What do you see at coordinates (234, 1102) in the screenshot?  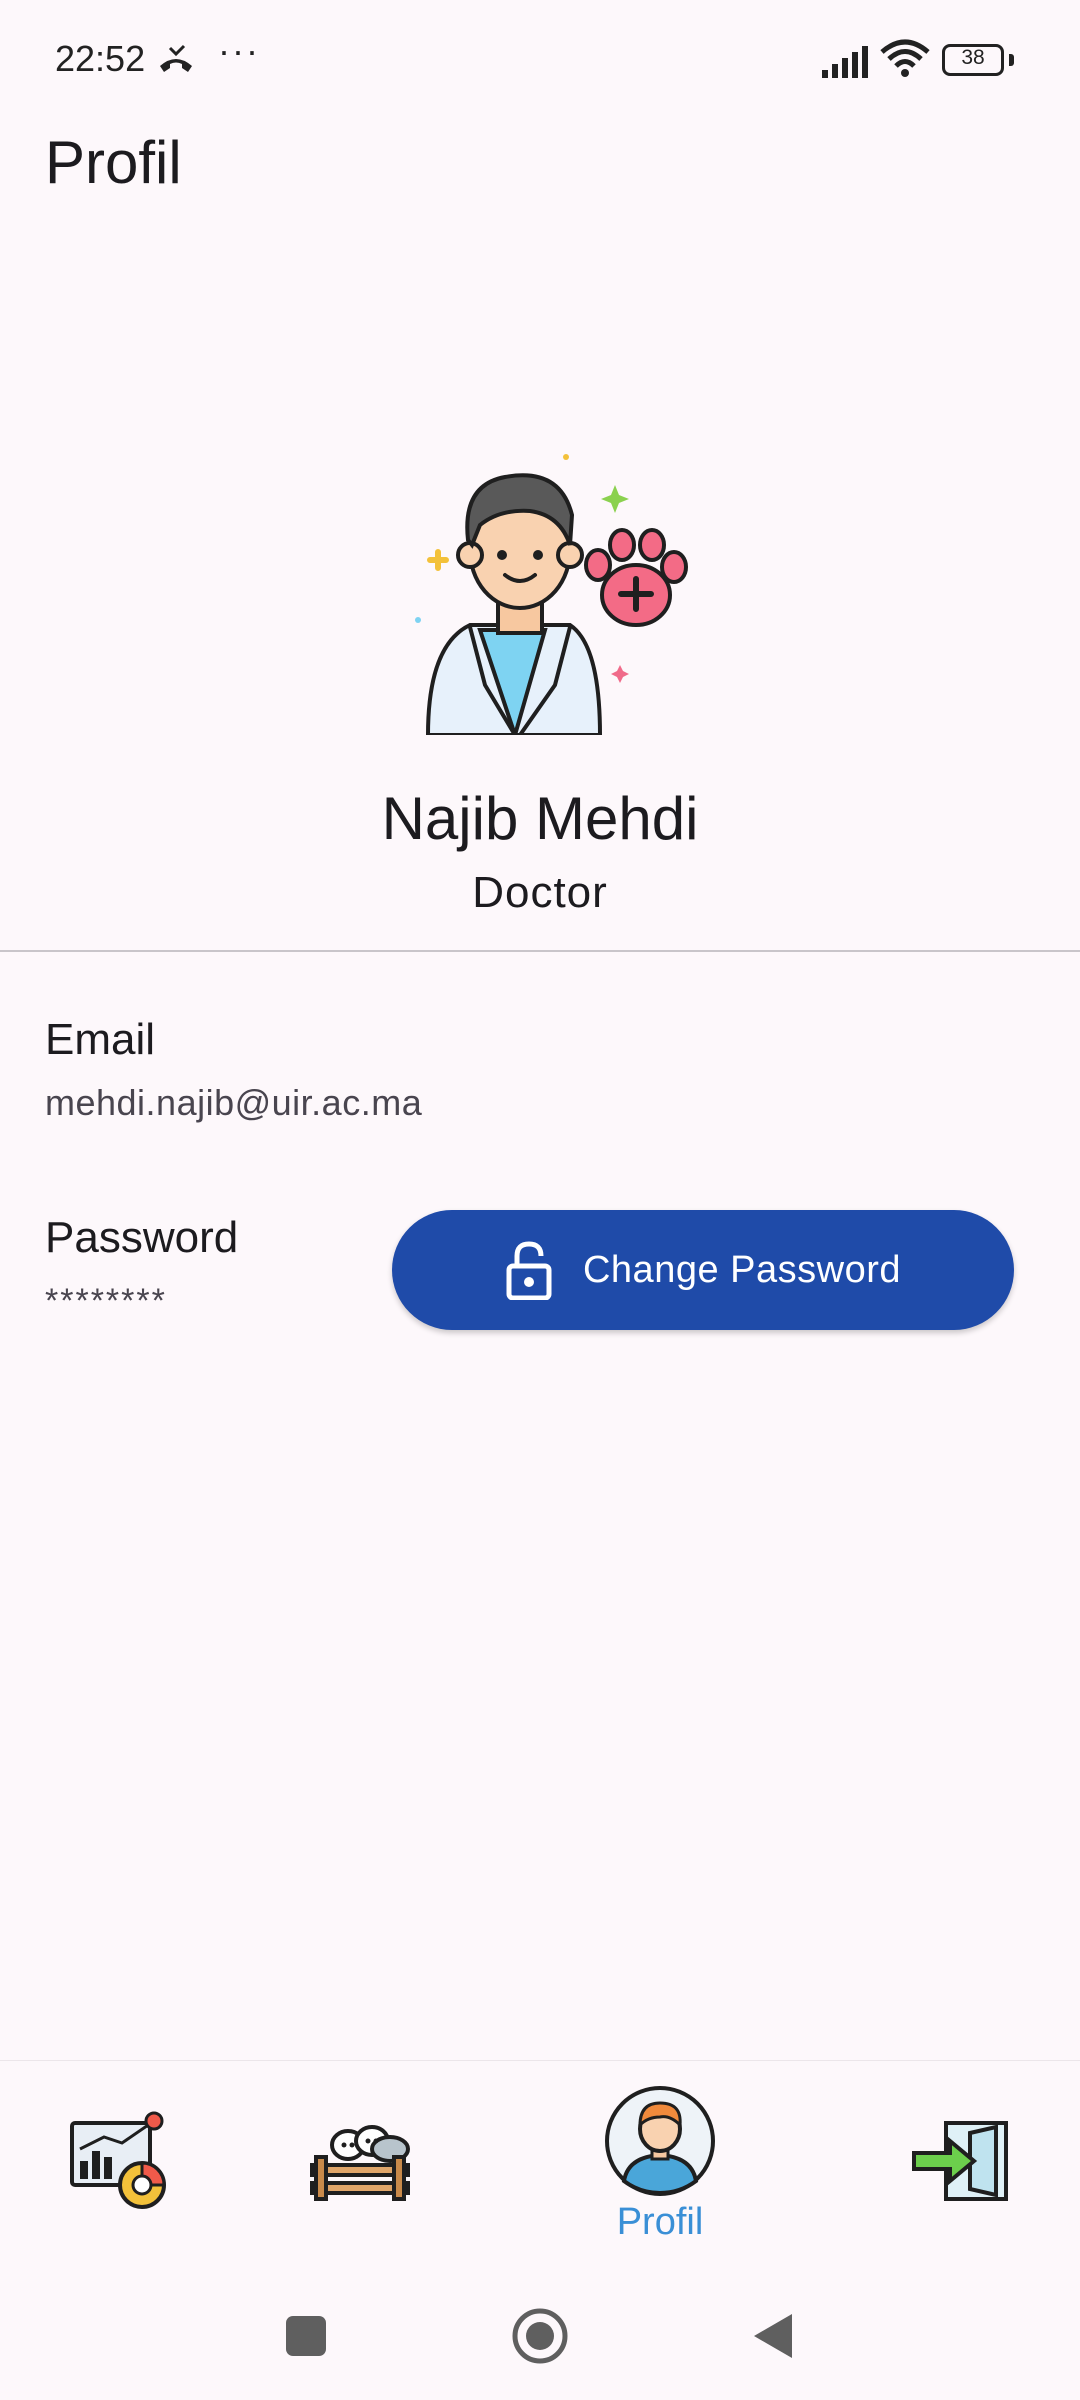 I see `email-value: mehdi.najib@uir.ac.ma` at bounding box center [234, 1102].